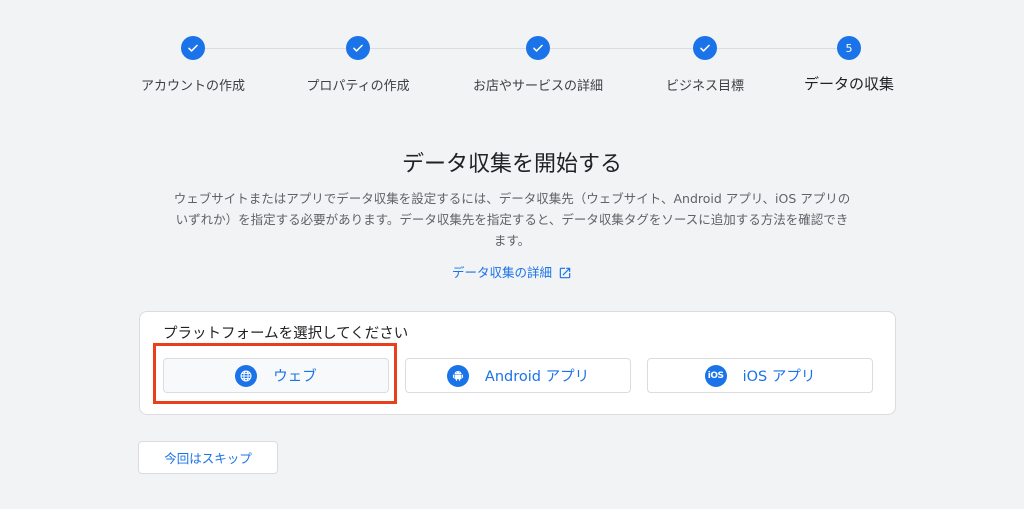  Describe the element at coordinates (208, 457) in the screenshot. I see `skip-button: 今回はスキップ` at that location.